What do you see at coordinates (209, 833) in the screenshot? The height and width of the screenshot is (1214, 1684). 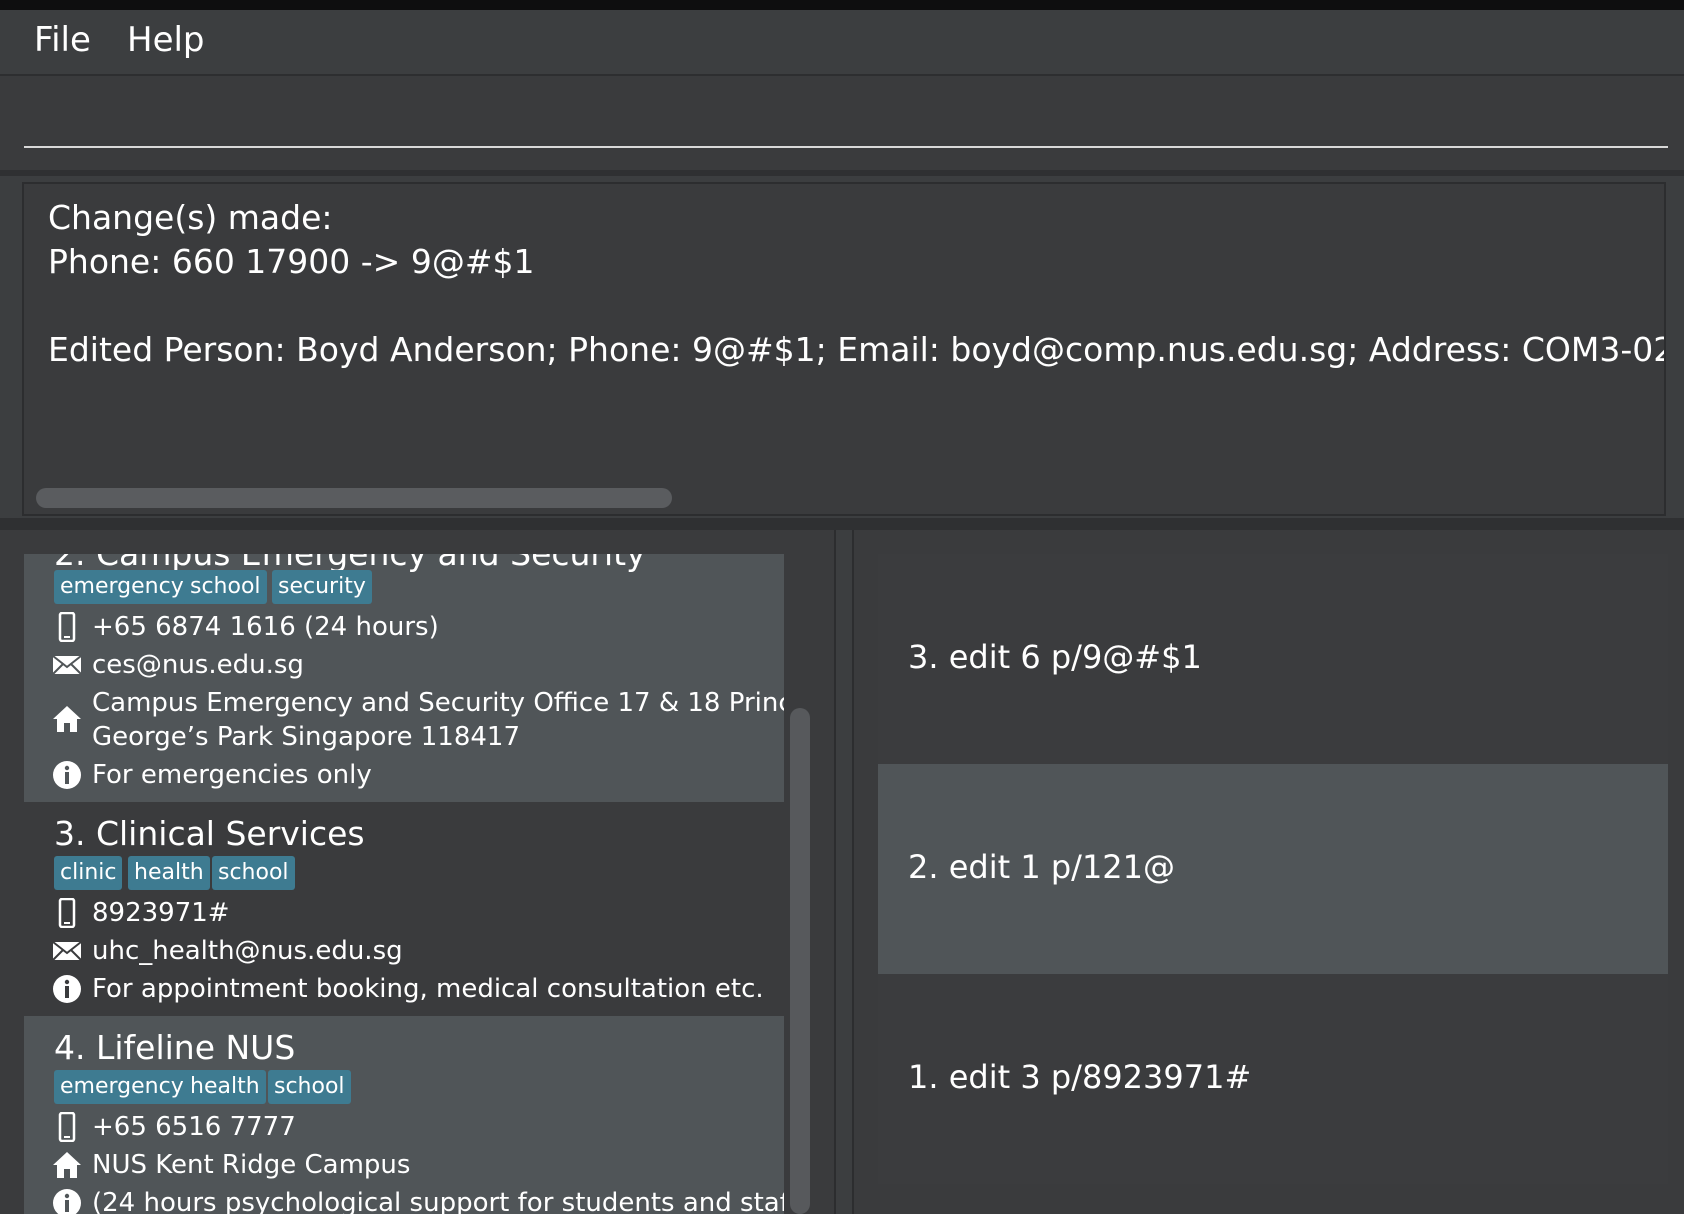 I see `contact-name: 3. Clinical Services` at bounding box center [209, 833].